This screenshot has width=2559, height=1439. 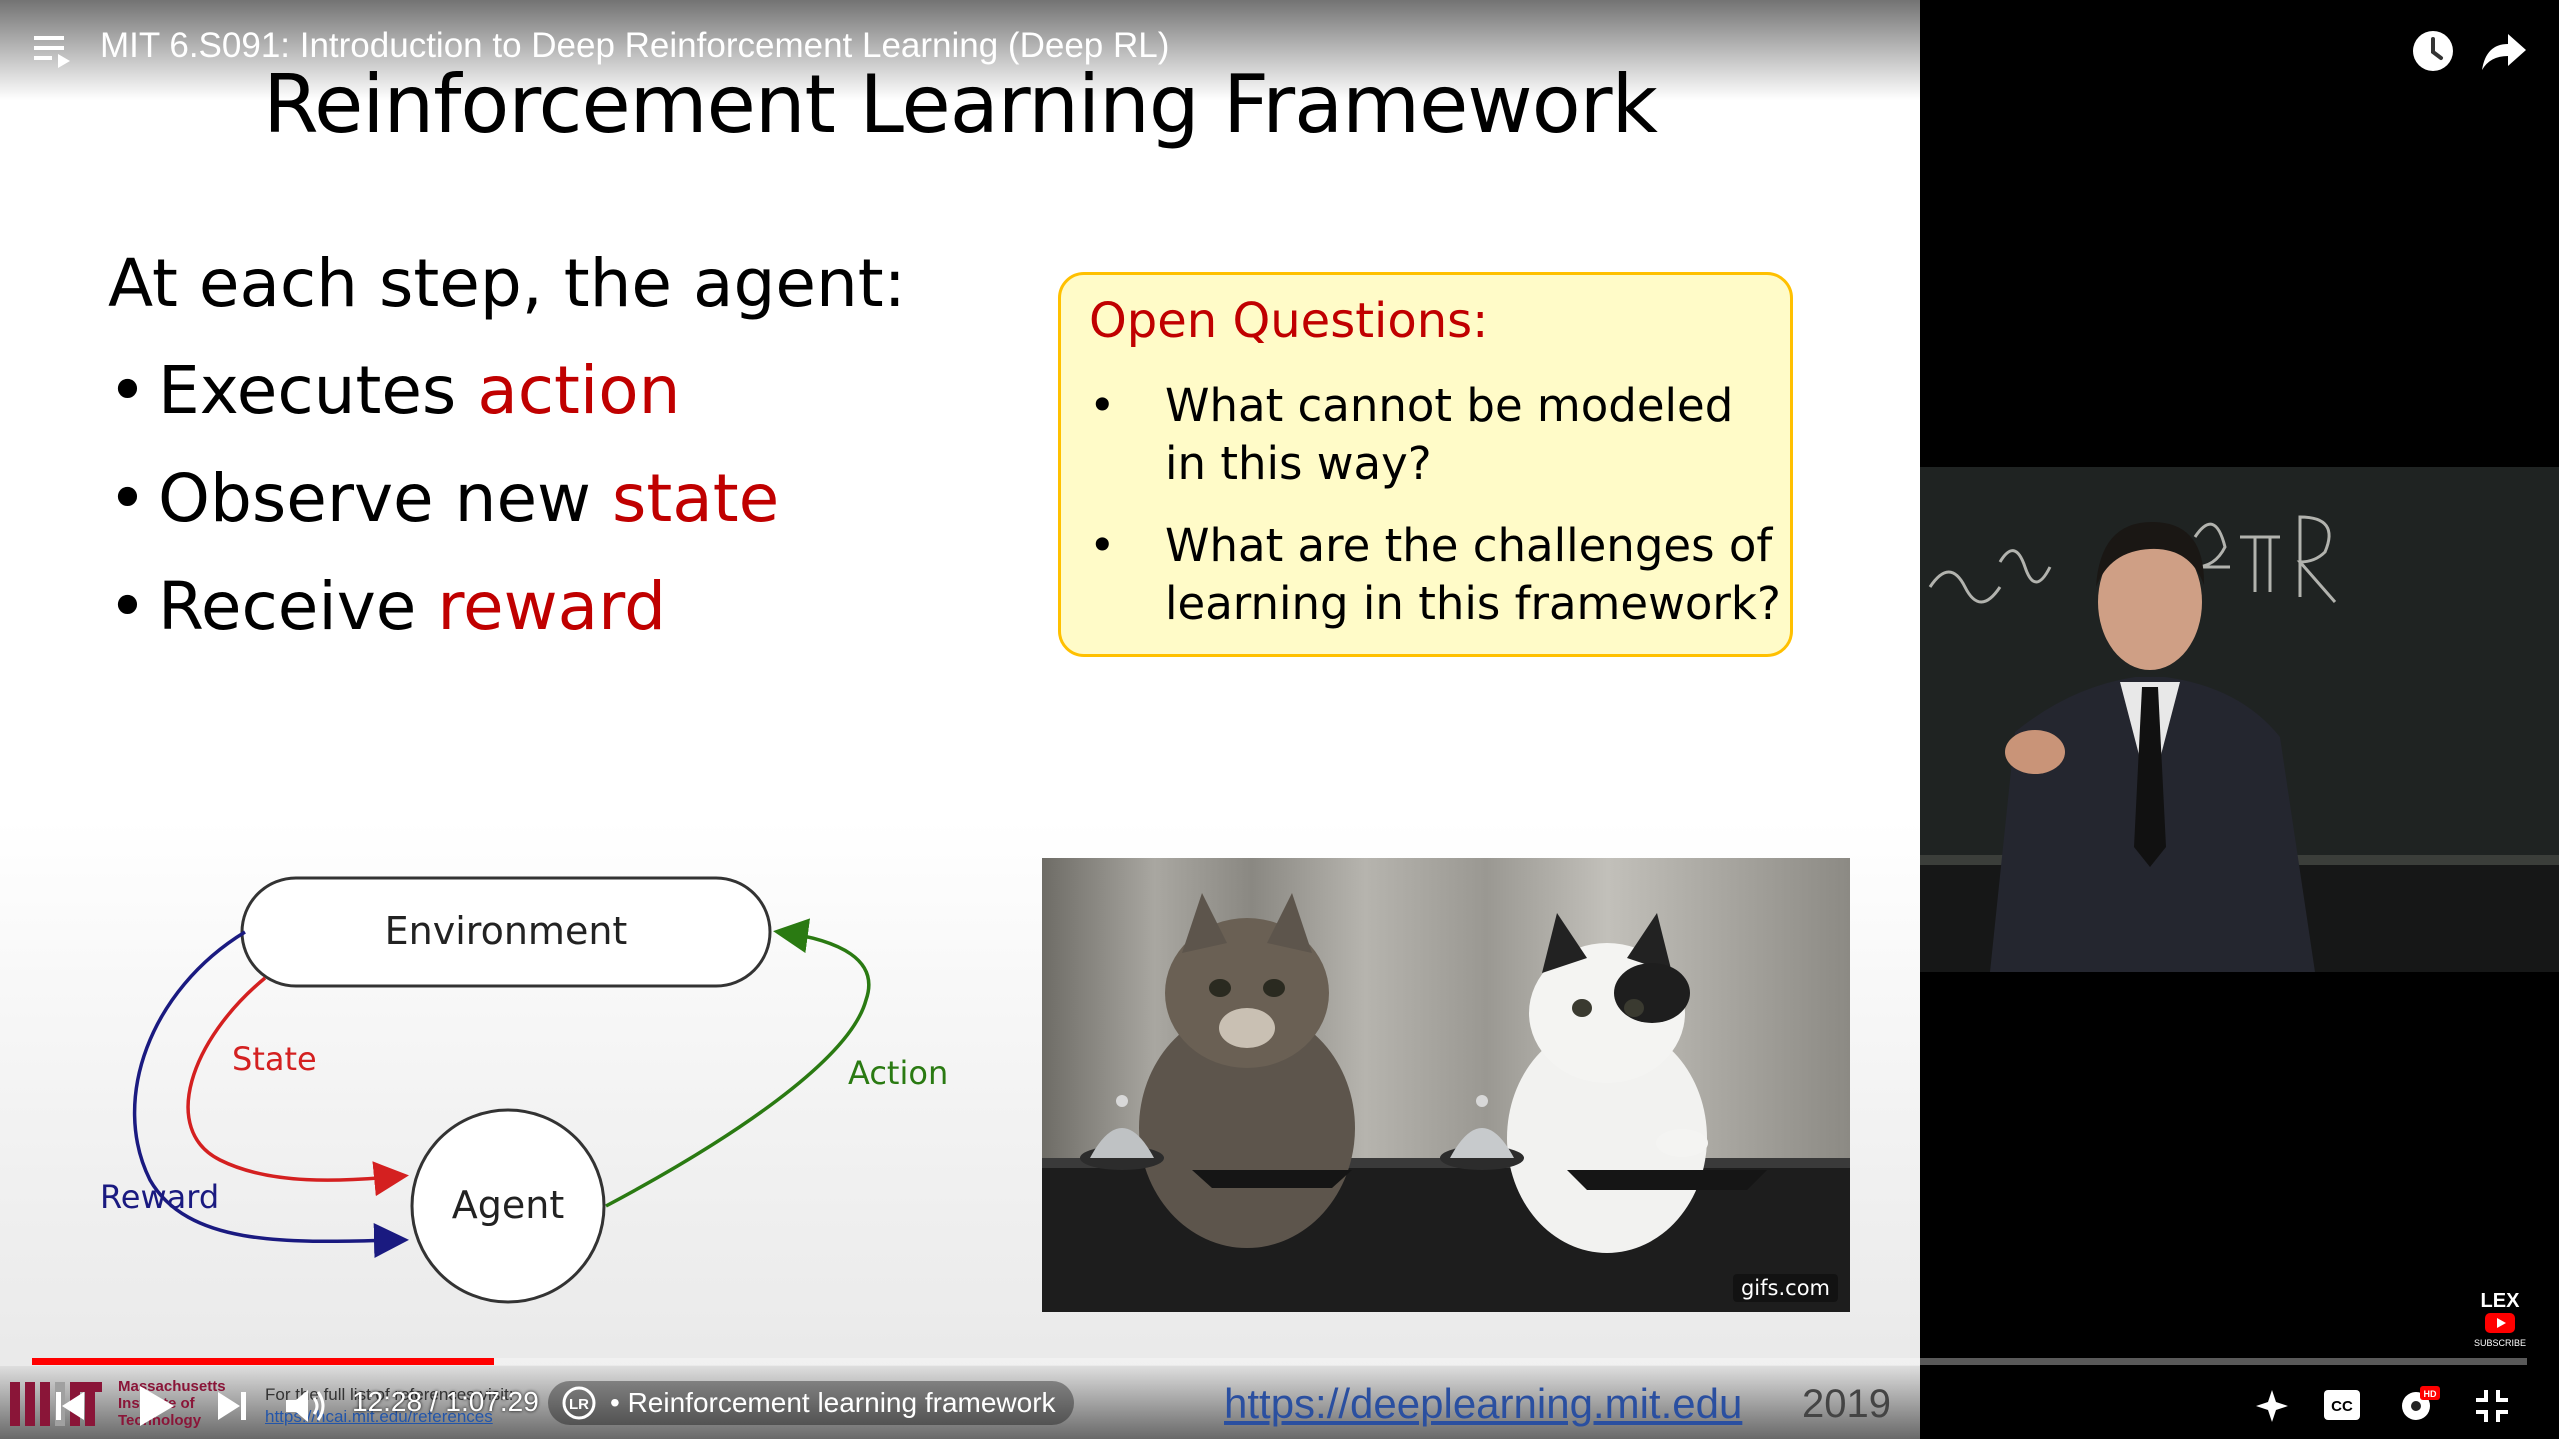 I want to click on bullet-highlight: state, so click(x=696, y=498).